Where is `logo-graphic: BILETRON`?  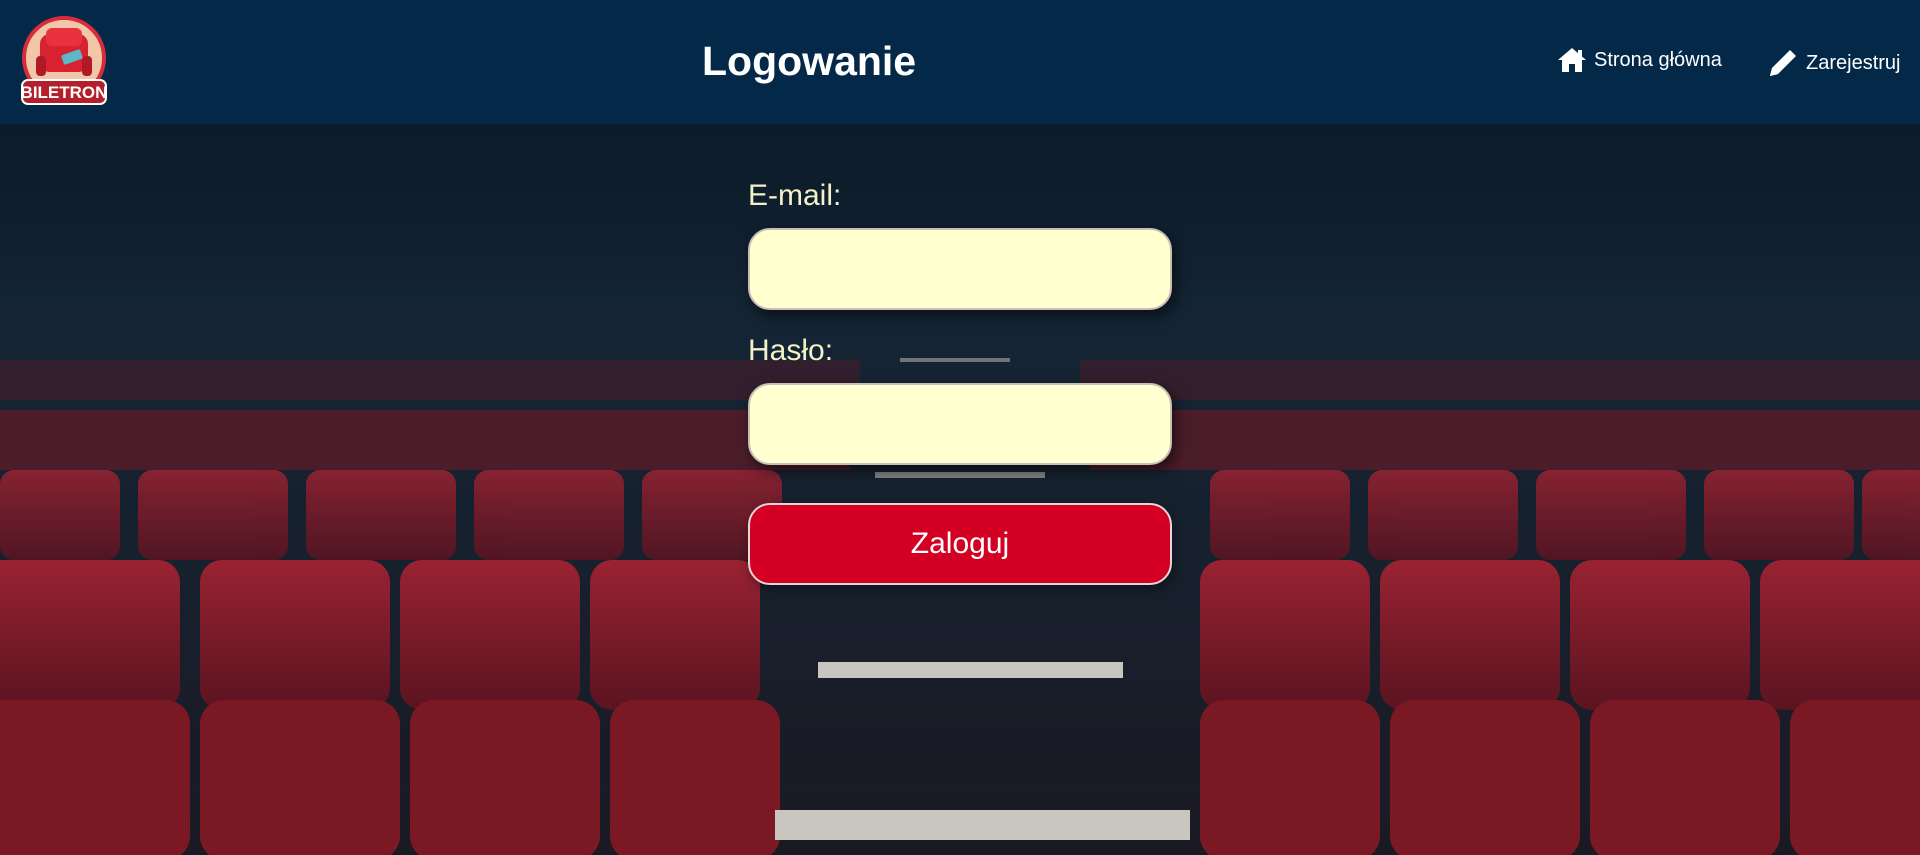
logo-graphic: BILETRON is located at coordinates (64, 60).